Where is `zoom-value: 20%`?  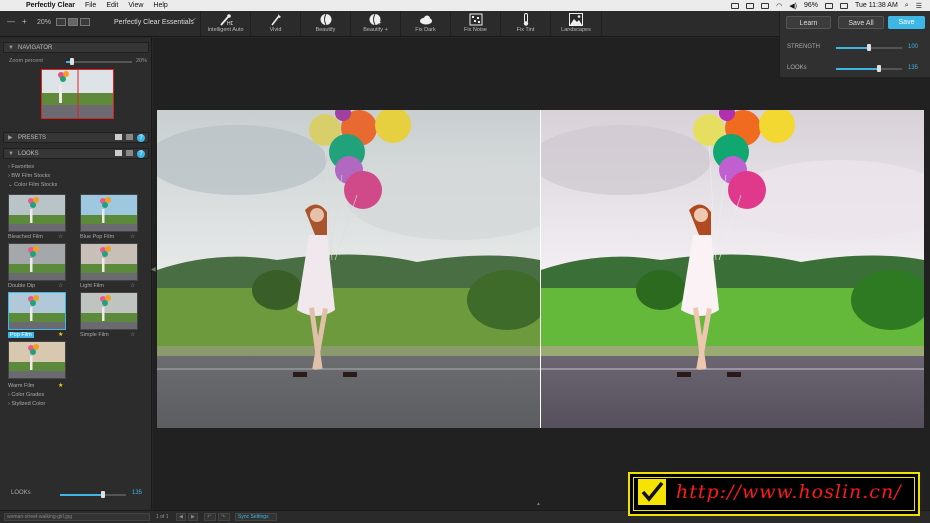
zoom-value: 20% is located at coordinates (44, 22).